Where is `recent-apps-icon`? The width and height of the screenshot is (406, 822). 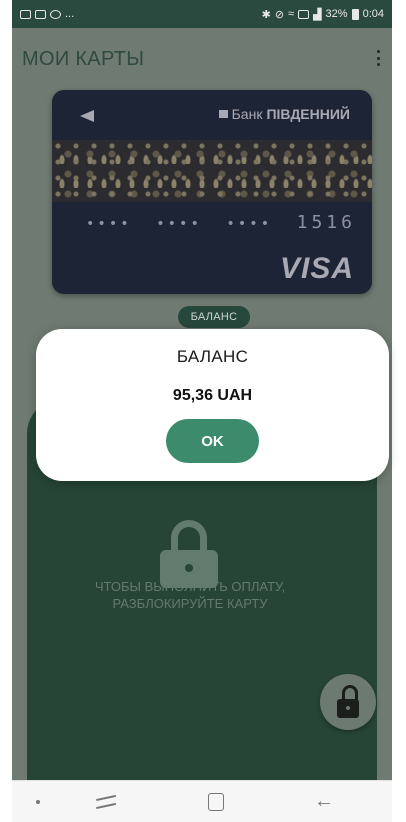 recent-apps-icon is located at coordinates (107, 802).